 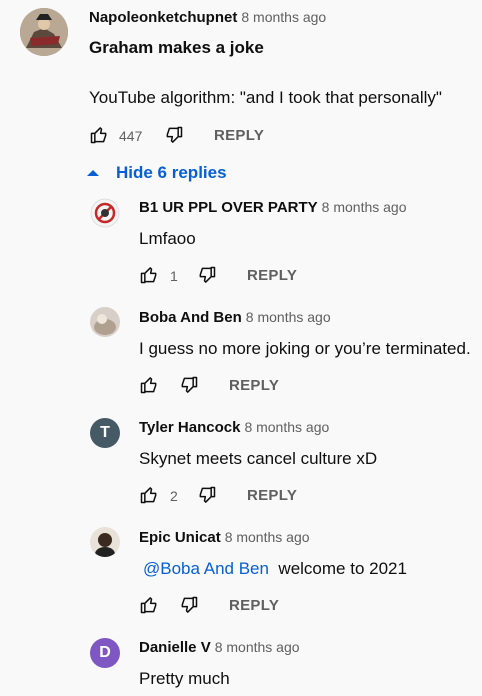 I want to click on like-count: 1, so click(x=174, y=276).